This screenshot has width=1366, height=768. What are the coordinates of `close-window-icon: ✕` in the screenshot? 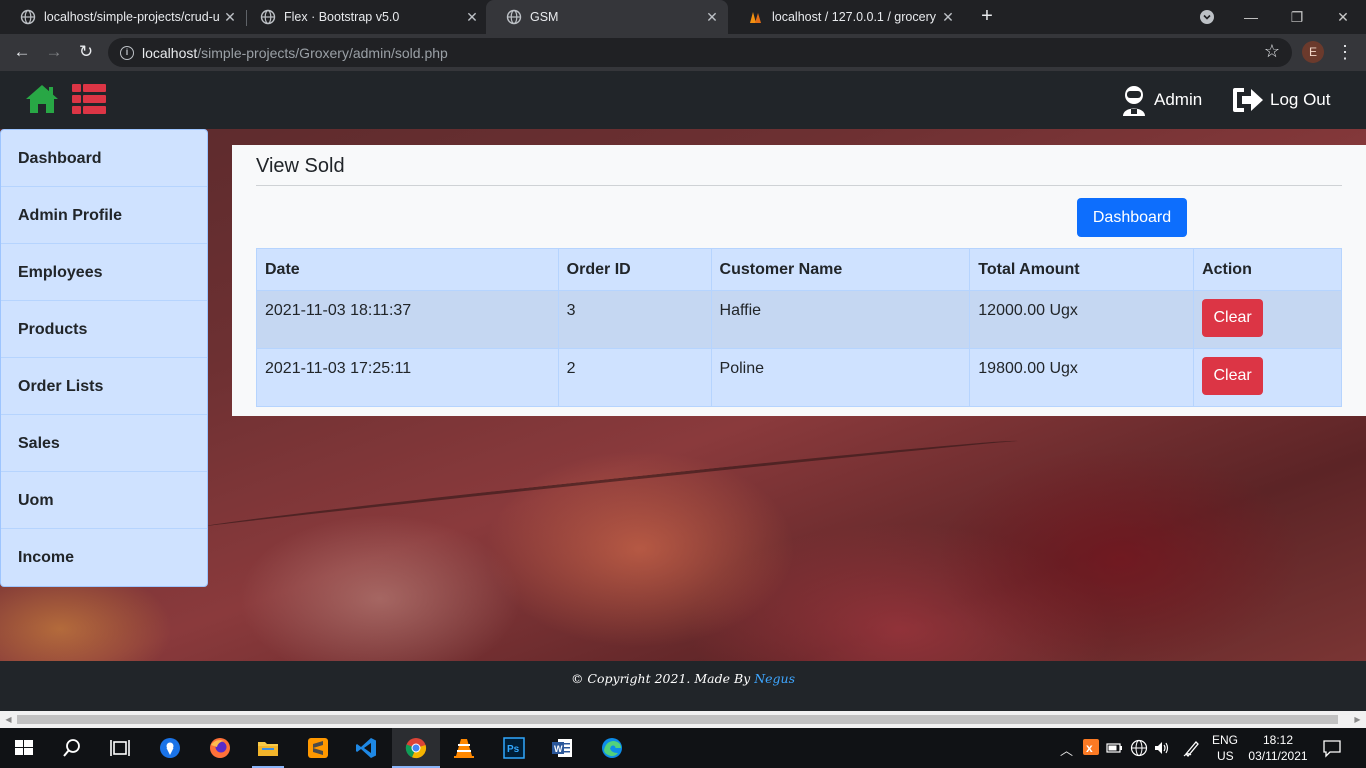 It's located at (1343, 17).